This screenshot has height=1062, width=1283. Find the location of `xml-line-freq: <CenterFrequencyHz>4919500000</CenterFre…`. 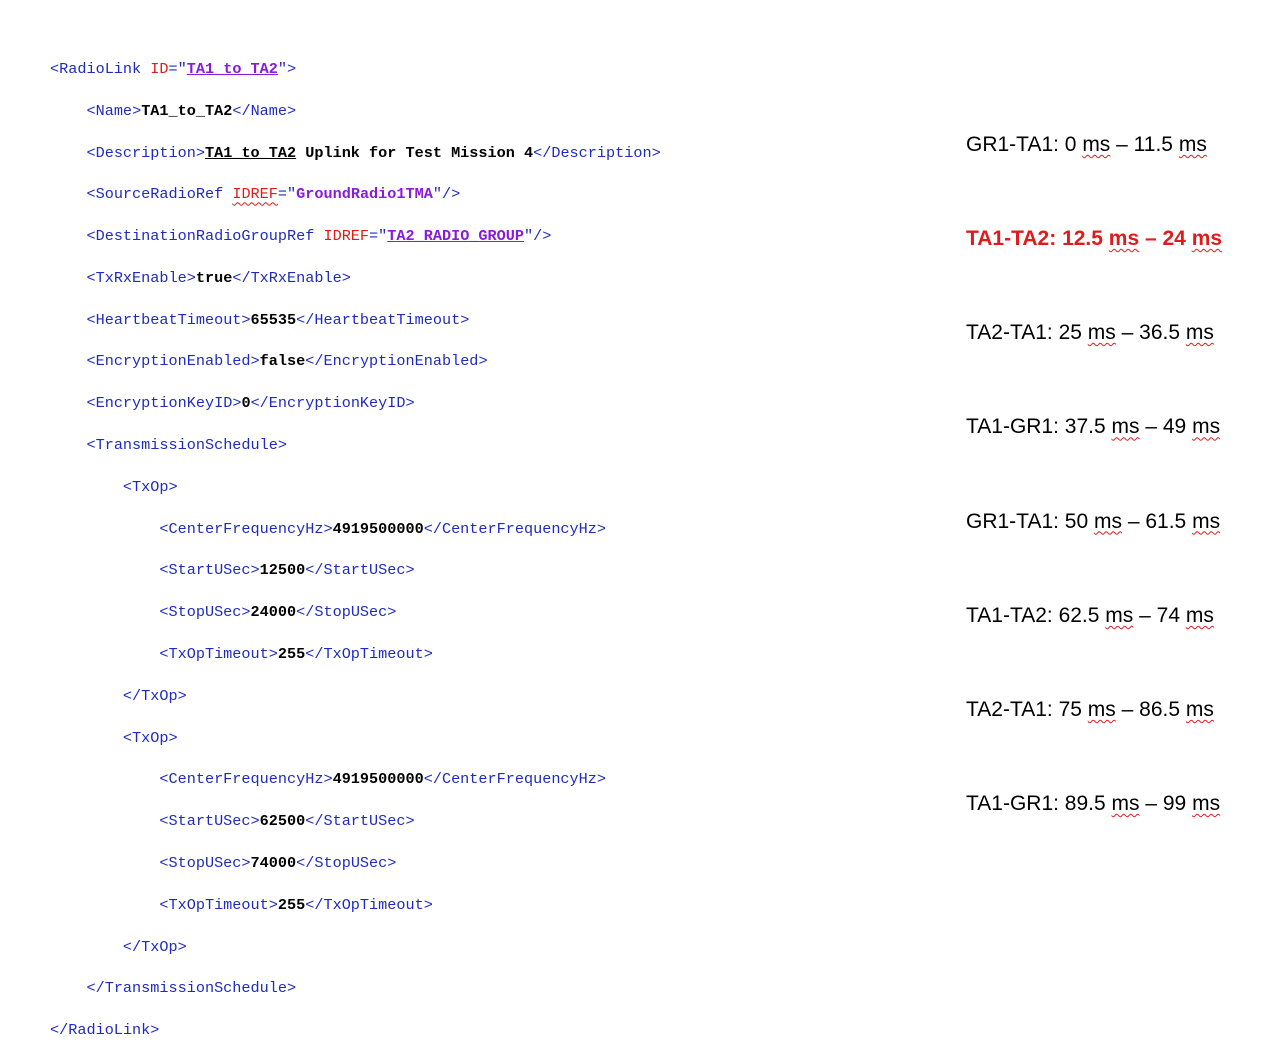

xml-line-freq: <CenterFrequencyHz>4919500000</CenterFre… is located at coordinates (383, 779).